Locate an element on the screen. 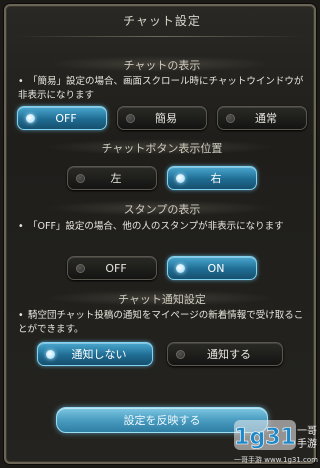 The width and height of the screenshot is (320, 468). option-notify-on-button: 通知する is located at coordinates (225, 354).